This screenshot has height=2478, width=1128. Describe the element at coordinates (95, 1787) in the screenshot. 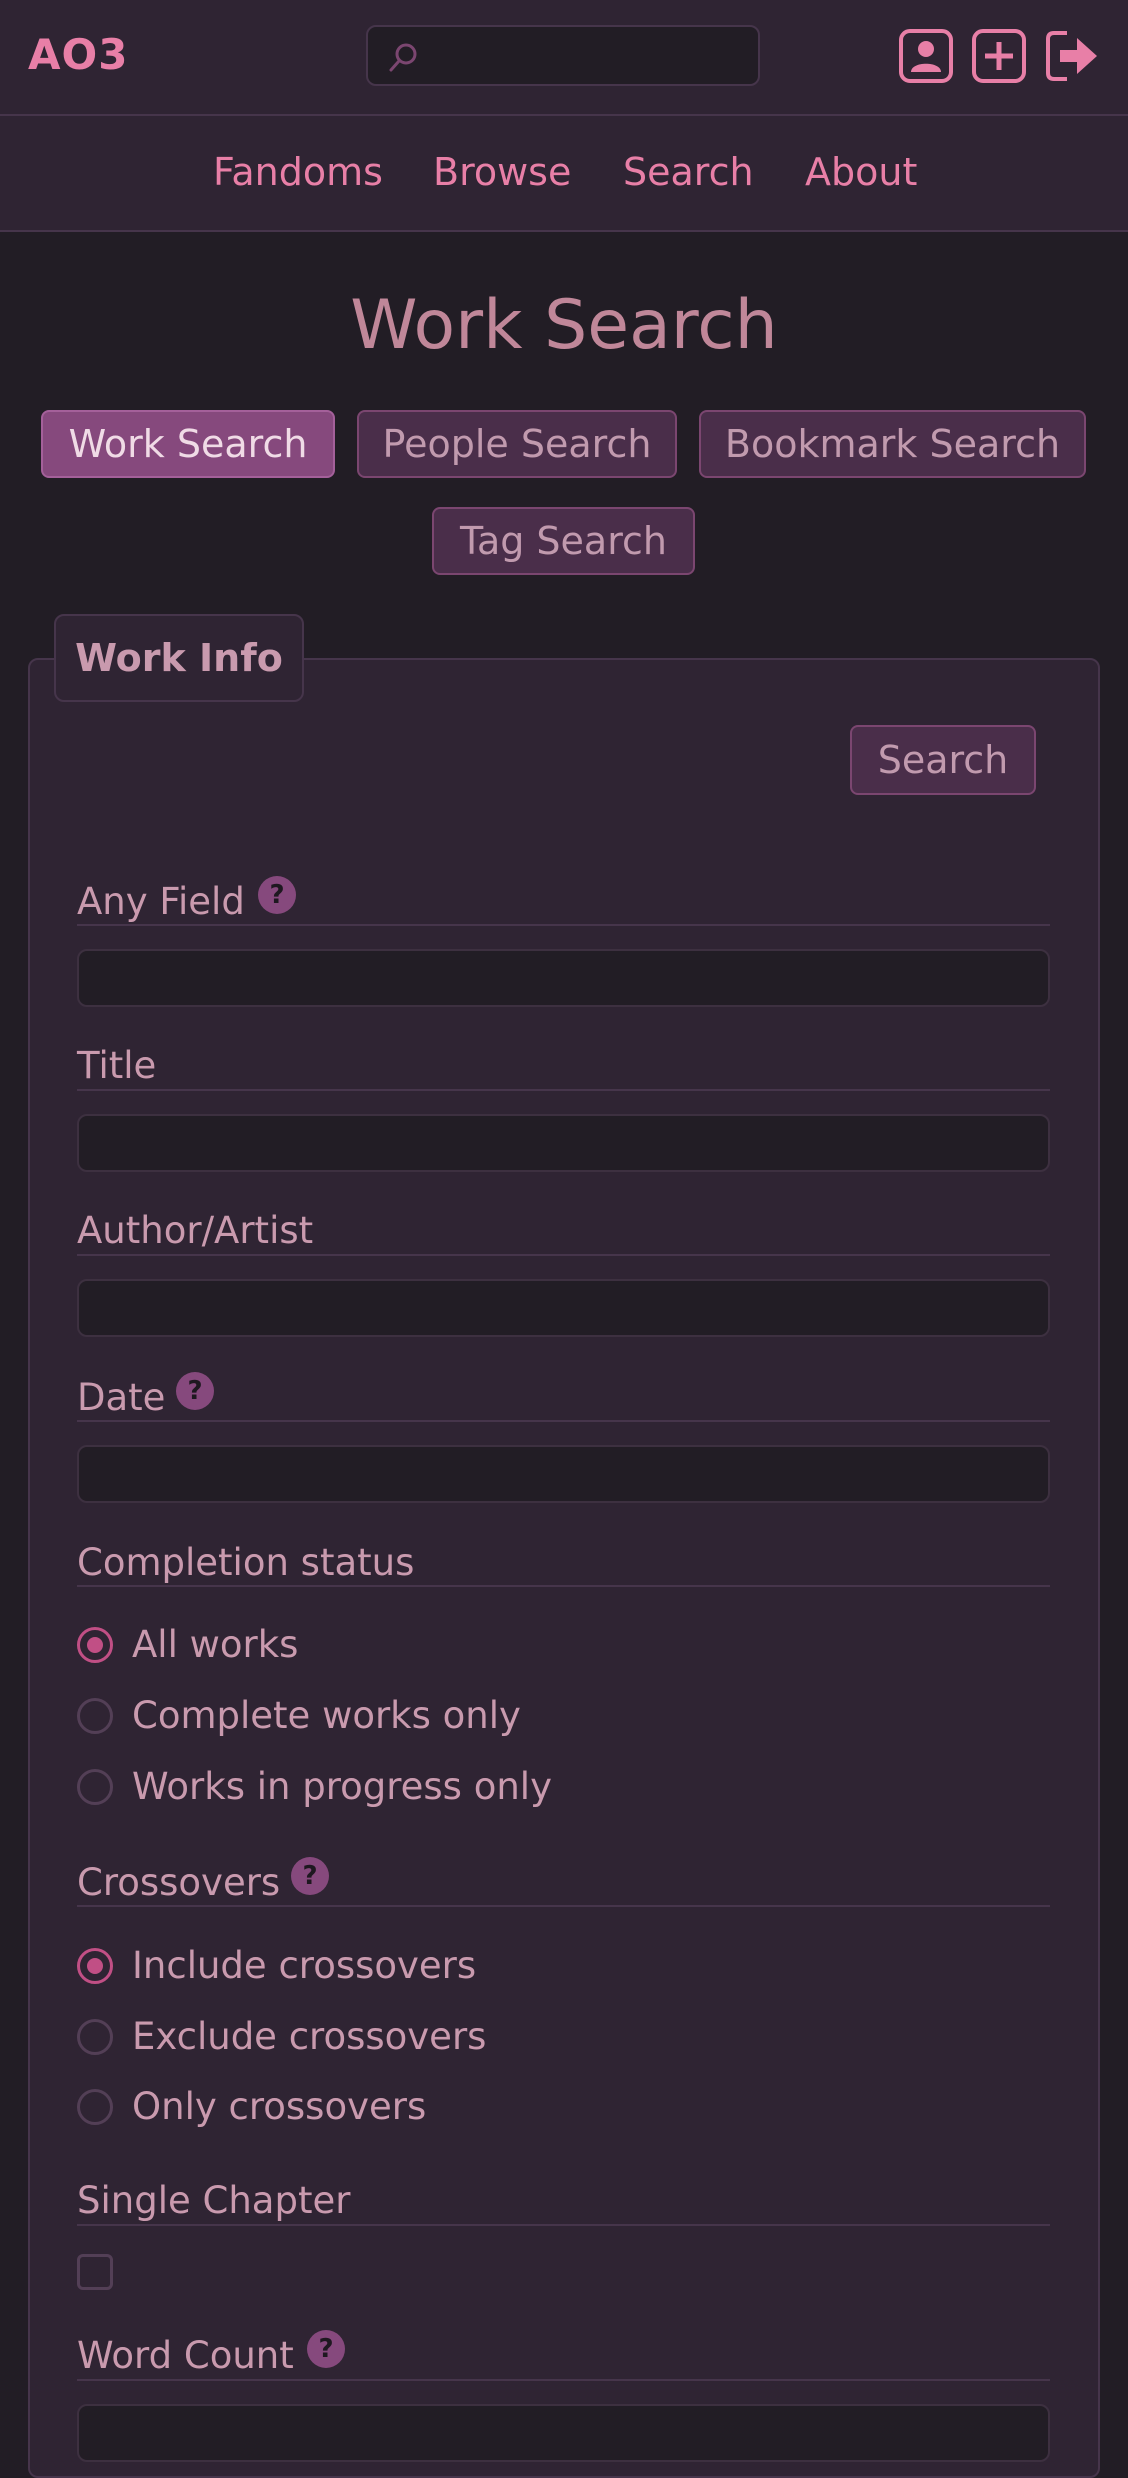

I see `radio-works-in-progress` at that location.